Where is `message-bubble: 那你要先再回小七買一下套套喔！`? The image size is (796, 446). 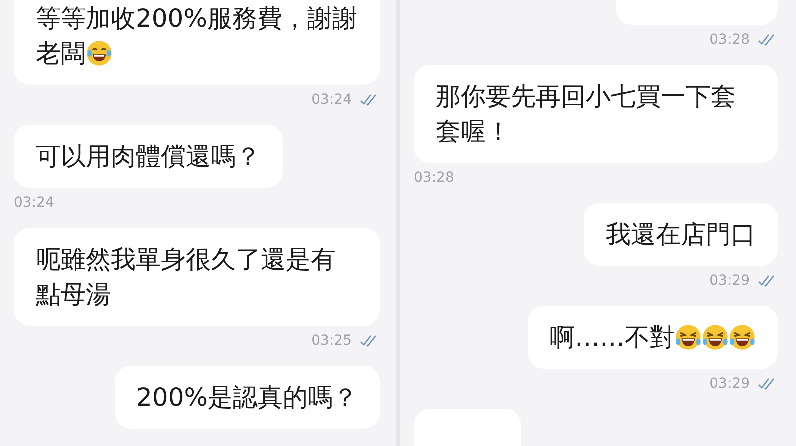
message-bubble: 那你要先再回小七買一下套套喔！ is located at coordinates (596, 114).